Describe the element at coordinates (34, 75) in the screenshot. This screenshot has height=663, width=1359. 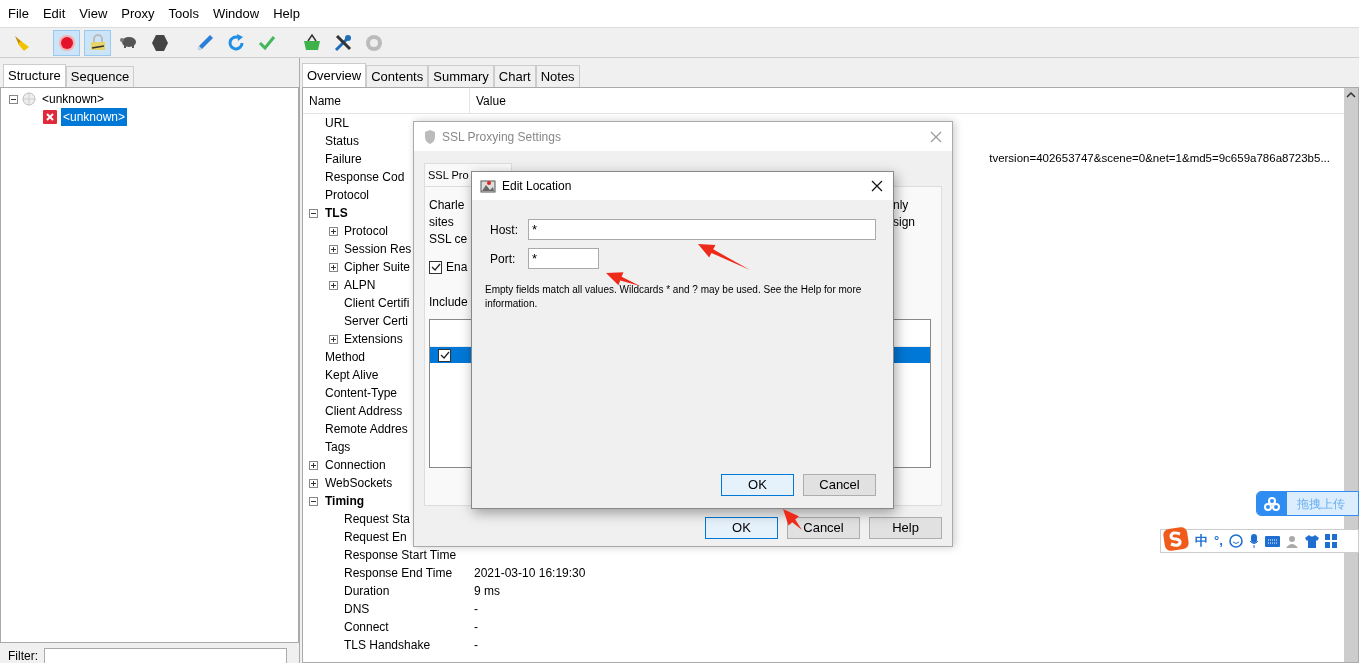
I see `tab: Structure` at that location.